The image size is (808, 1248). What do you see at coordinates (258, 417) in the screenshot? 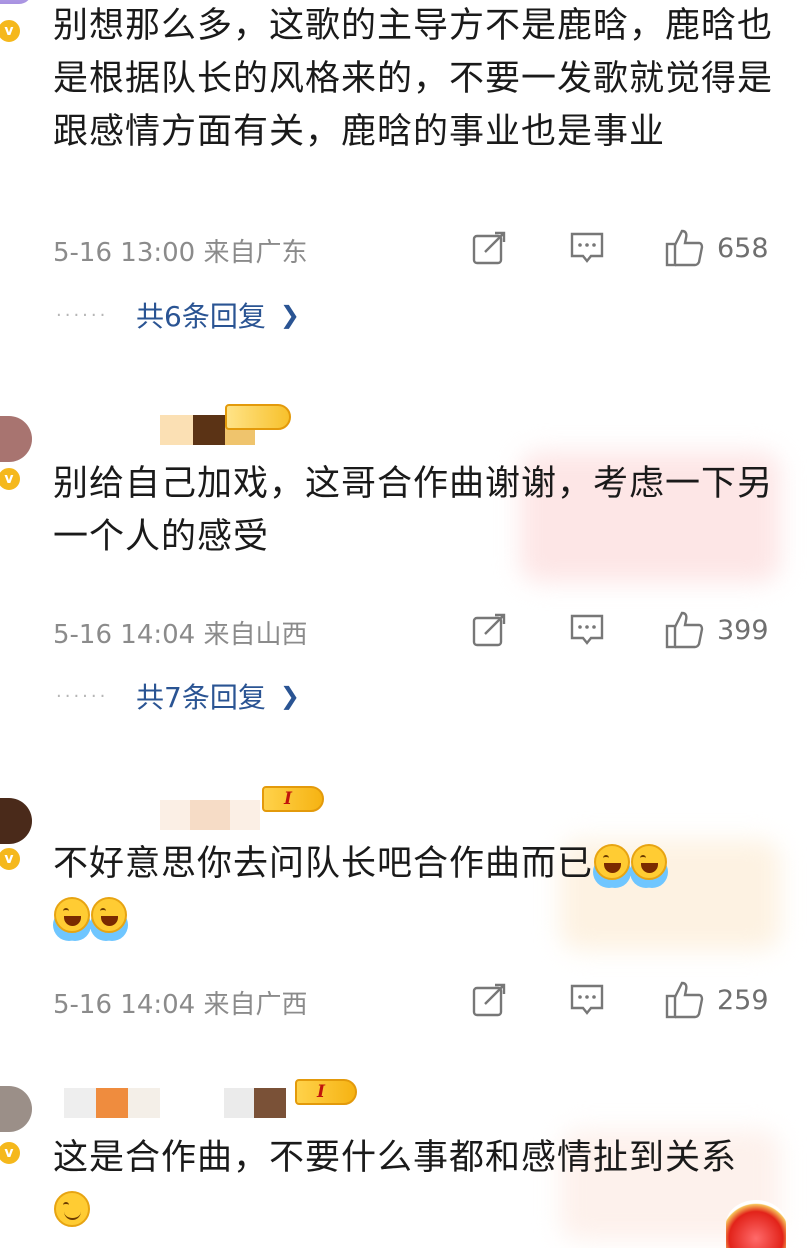
I see `level-badge` at bounding box center [258, 417].